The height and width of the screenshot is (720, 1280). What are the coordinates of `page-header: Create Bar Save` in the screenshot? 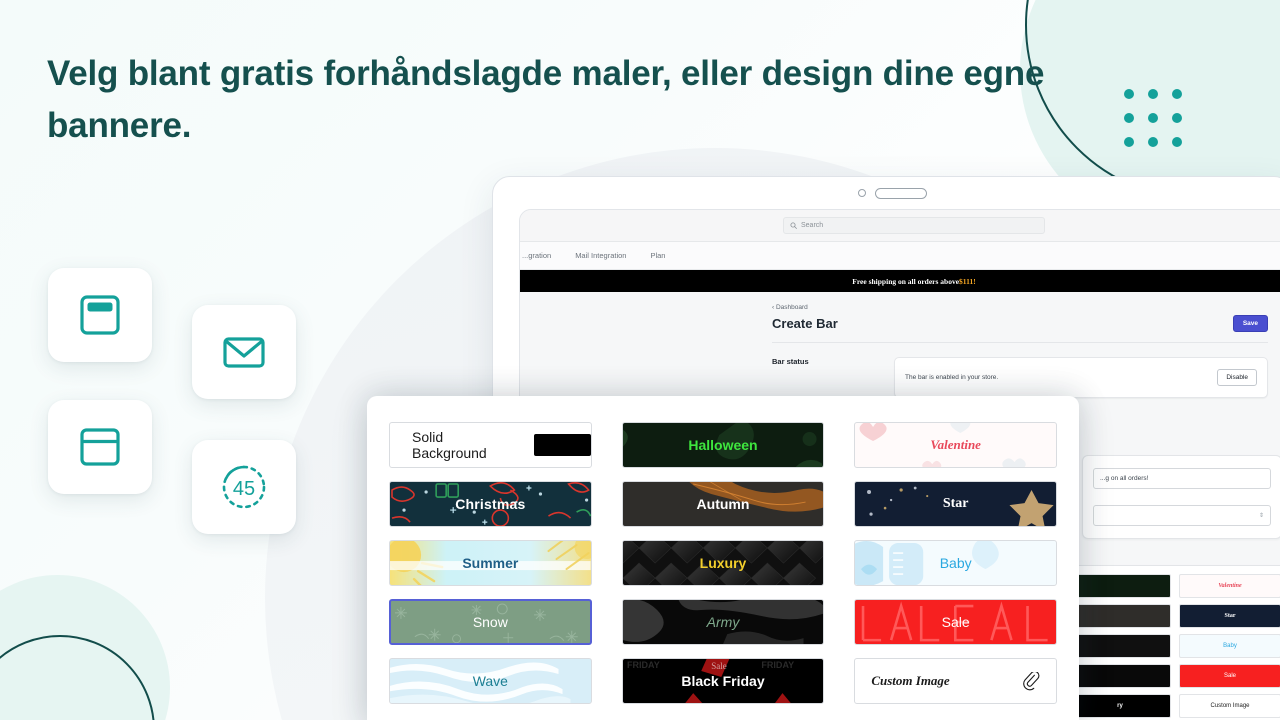 It's located at (1020, 323).